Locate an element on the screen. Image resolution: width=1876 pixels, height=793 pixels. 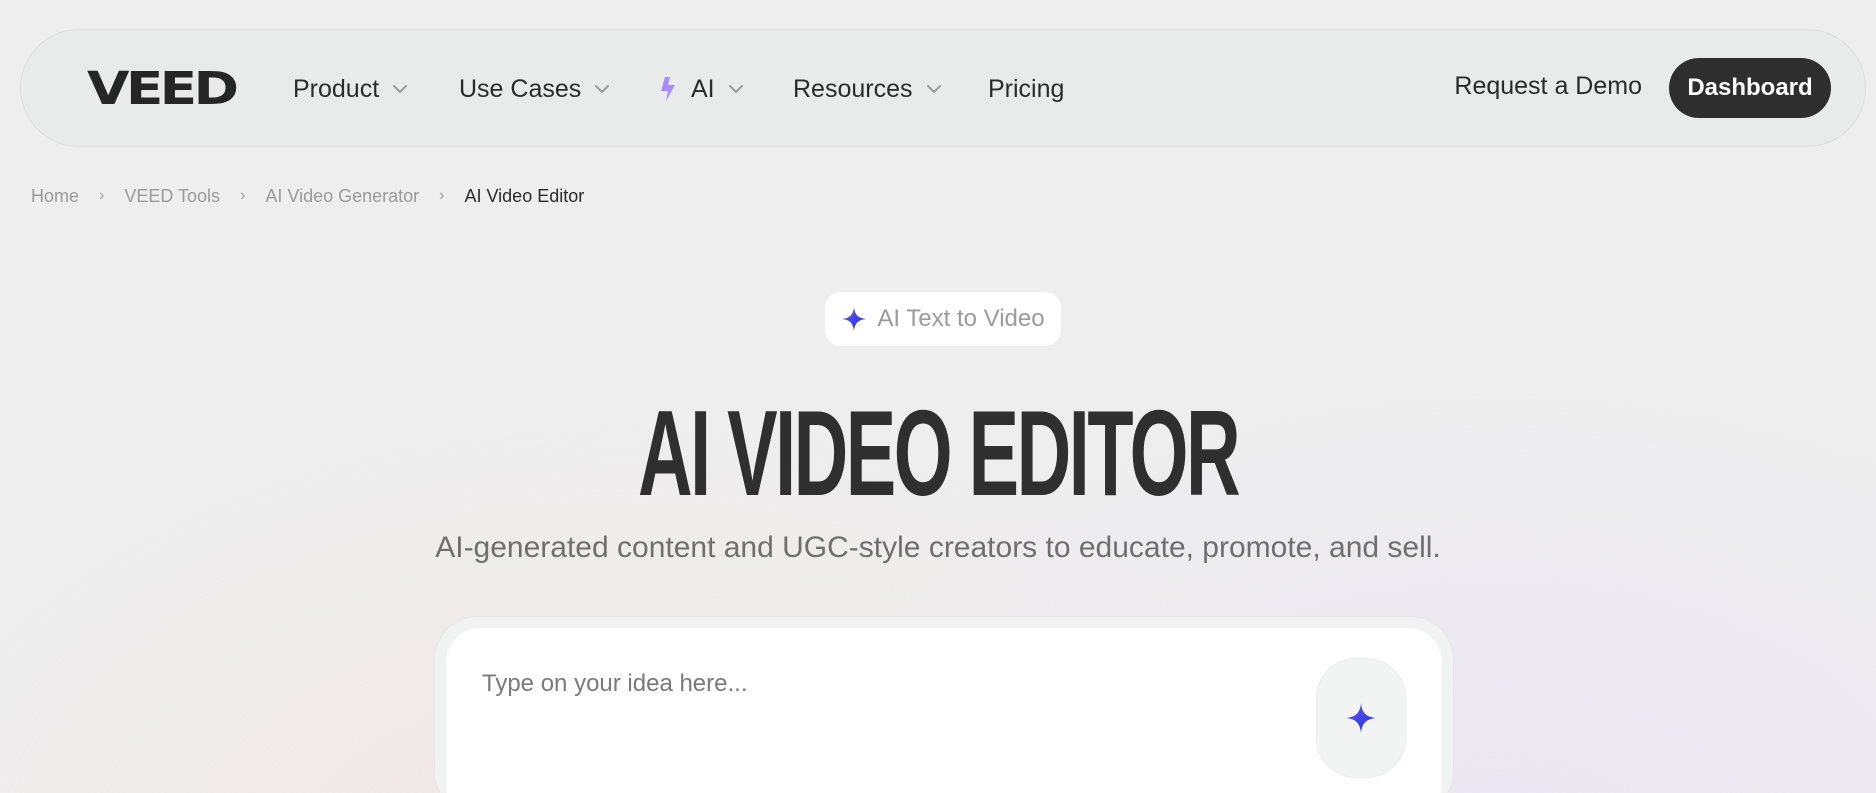
nav-resources-label: Resources is located at coordinates (853, 88).